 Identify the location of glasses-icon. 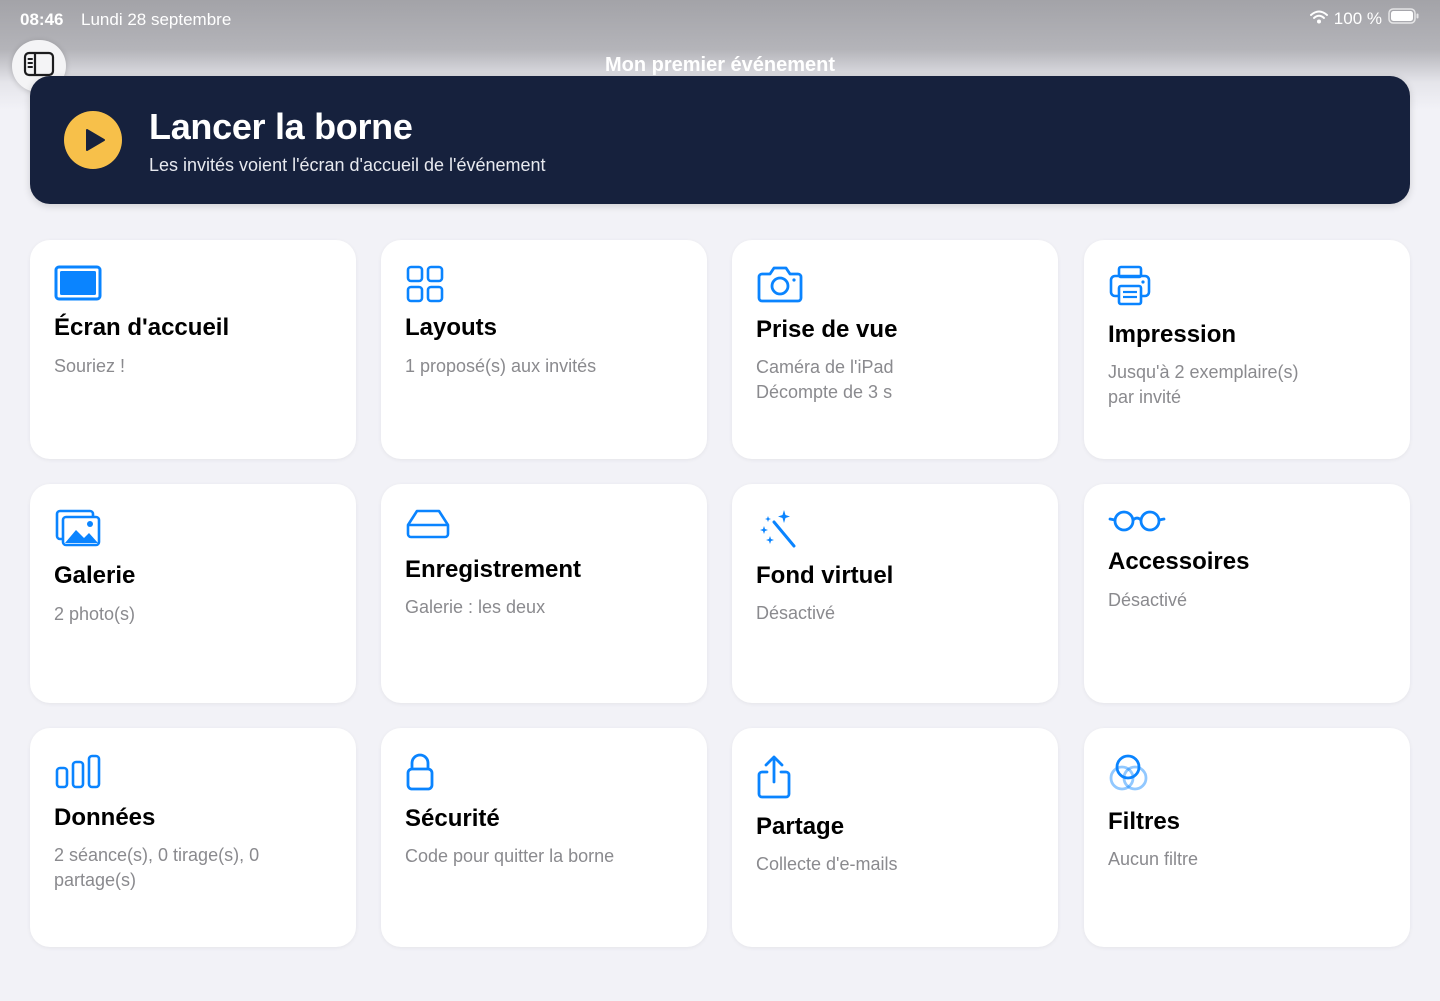
(1137, 523).